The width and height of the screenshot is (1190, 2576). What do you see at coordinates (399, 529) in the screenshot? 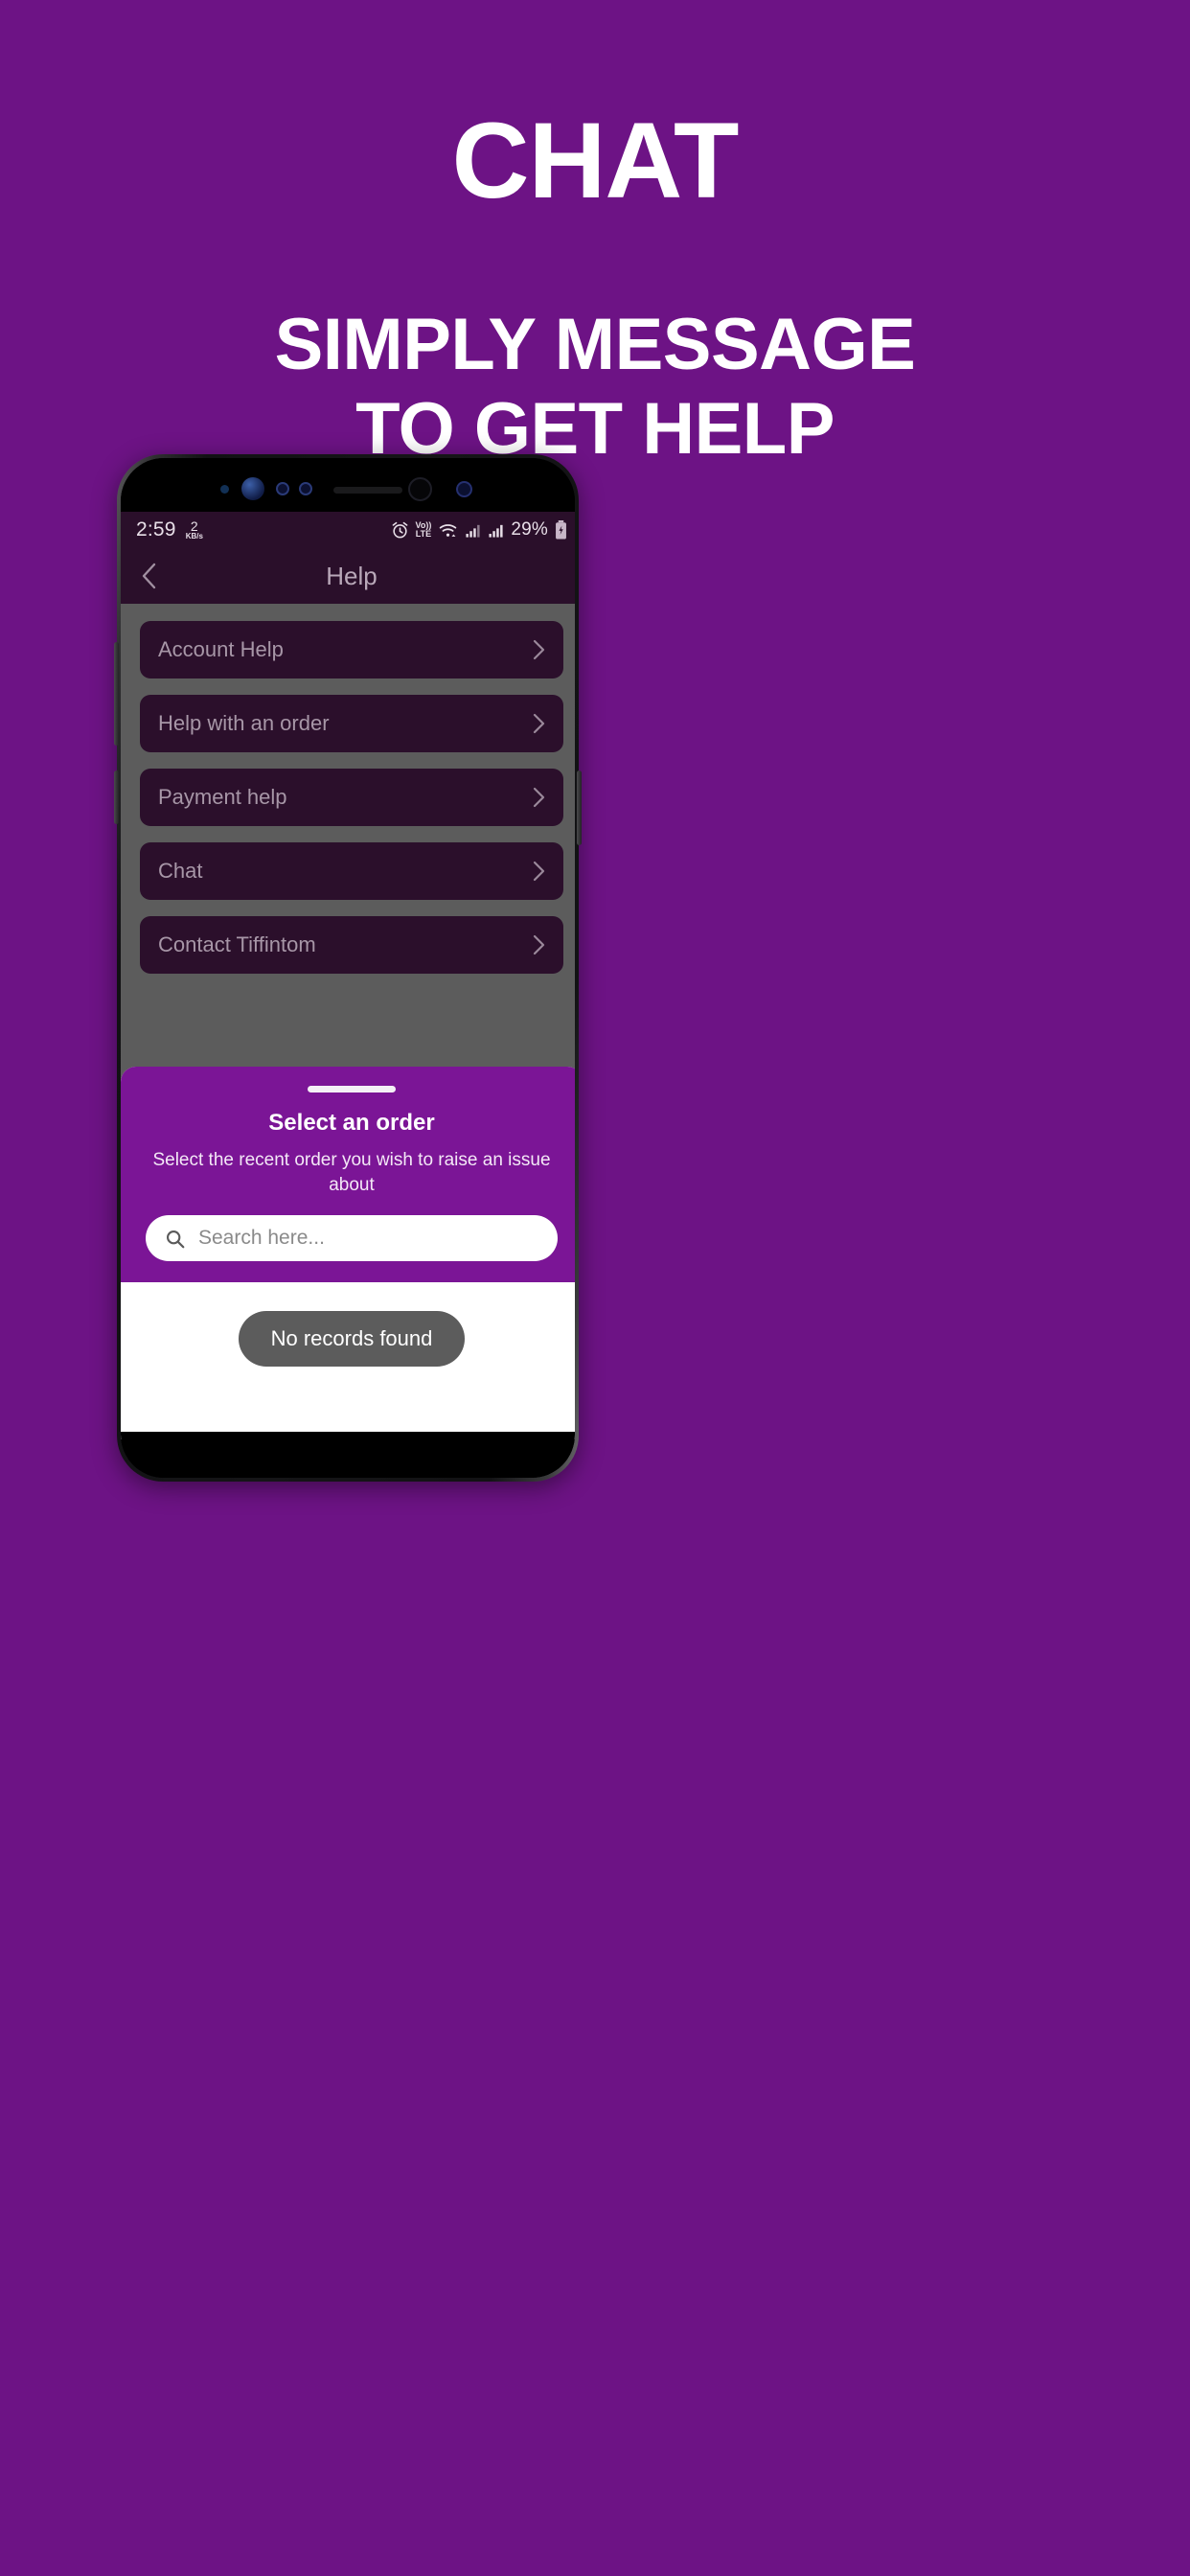
I see `alarm-icon` at bounding box center [399, 529].